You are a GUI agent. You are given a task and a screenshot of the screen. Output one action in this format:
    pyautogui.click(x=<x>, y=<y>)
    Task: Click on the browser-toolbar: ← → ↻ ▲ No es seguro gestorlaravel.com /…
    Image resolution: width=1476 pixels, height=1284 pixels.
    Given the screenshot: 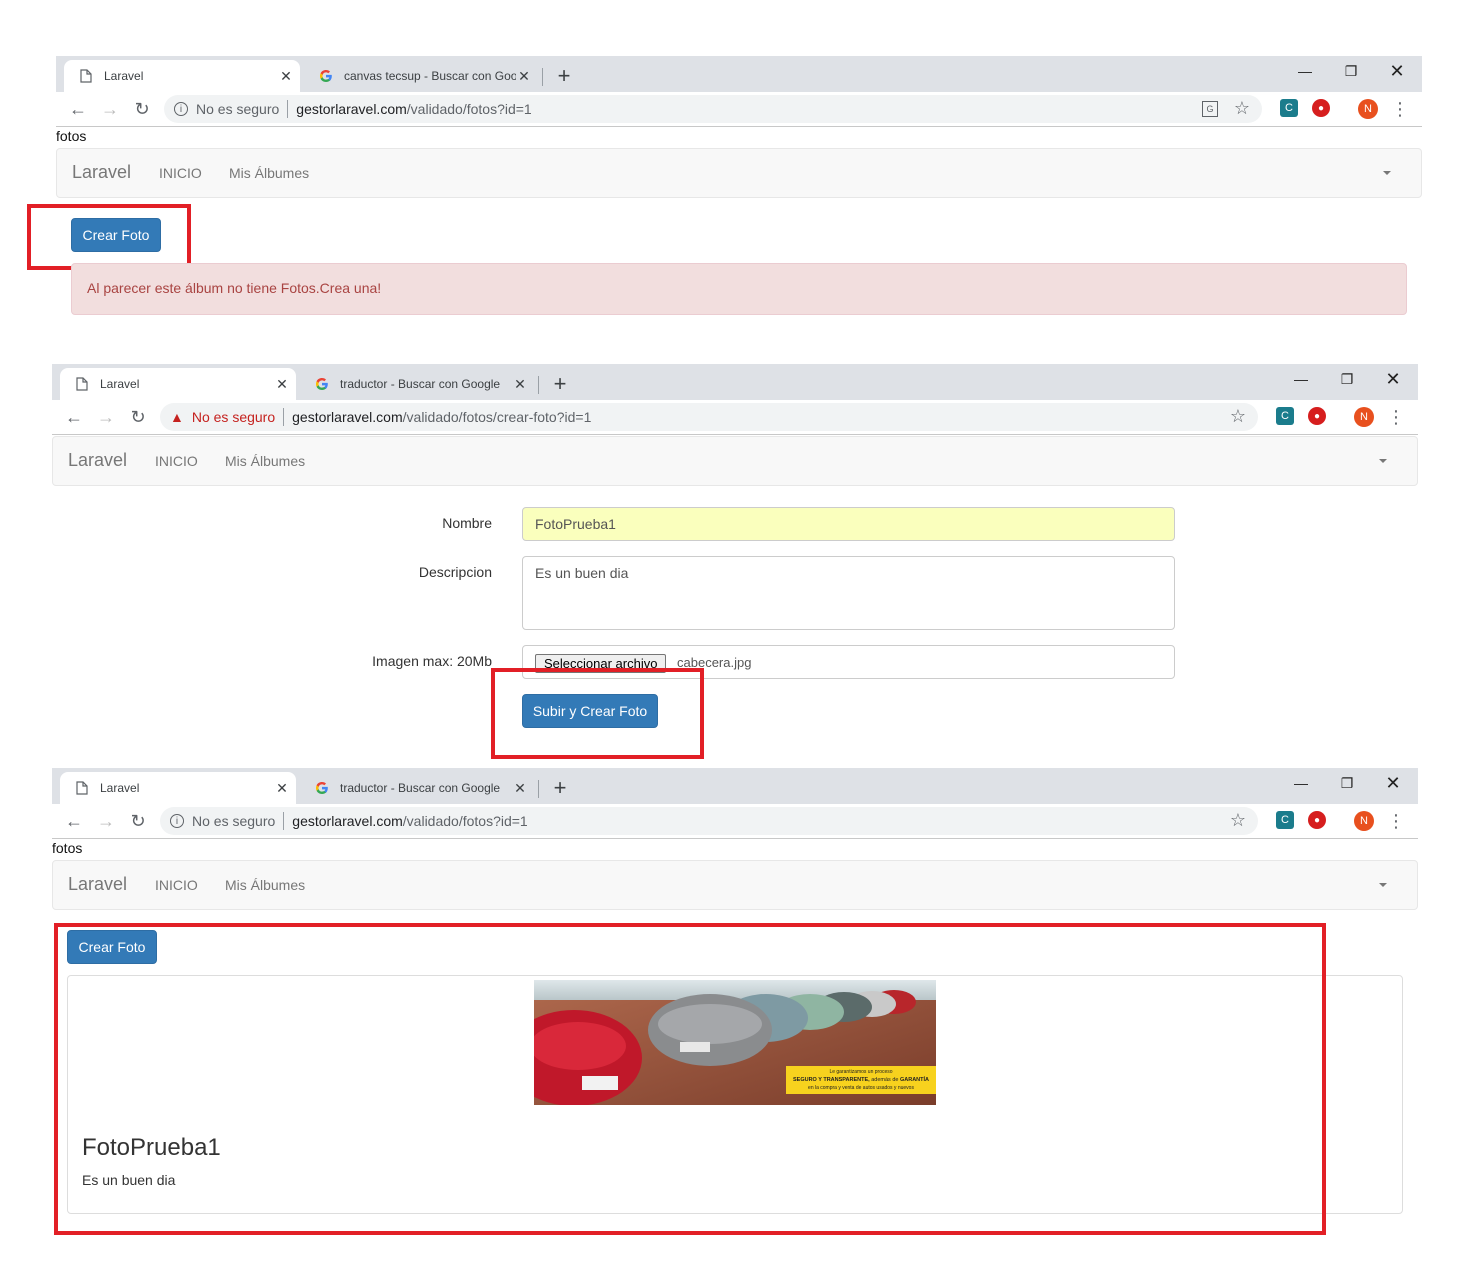 What is the action you would take?
    pyautogui.click(x=735, y=417)
    